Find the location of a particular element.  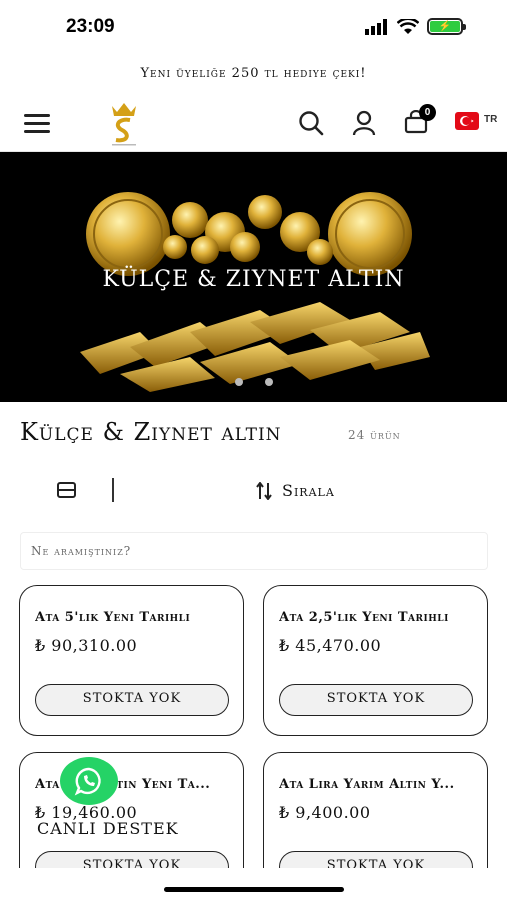

status-time: 23:09 is located at coordinates (90, 26).